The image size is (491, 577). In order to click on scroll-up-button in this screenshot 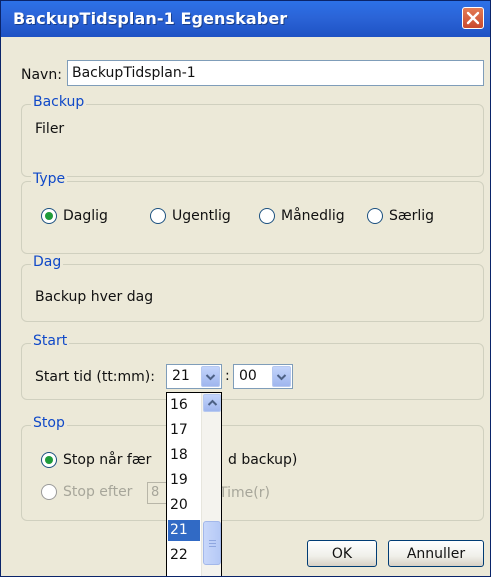, I will do `click(212, 403)`.